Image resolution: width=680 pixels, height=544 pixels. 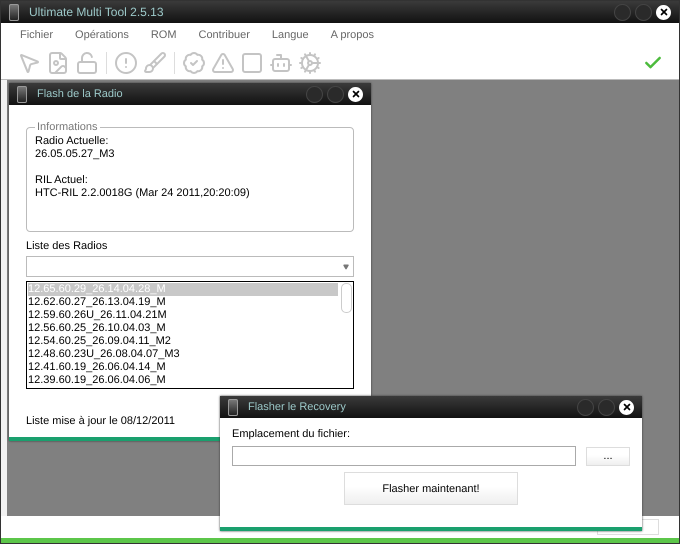 I want to click on window-title: Ultimate Multi Tool 2.5.13, so click(x=97, y=12).